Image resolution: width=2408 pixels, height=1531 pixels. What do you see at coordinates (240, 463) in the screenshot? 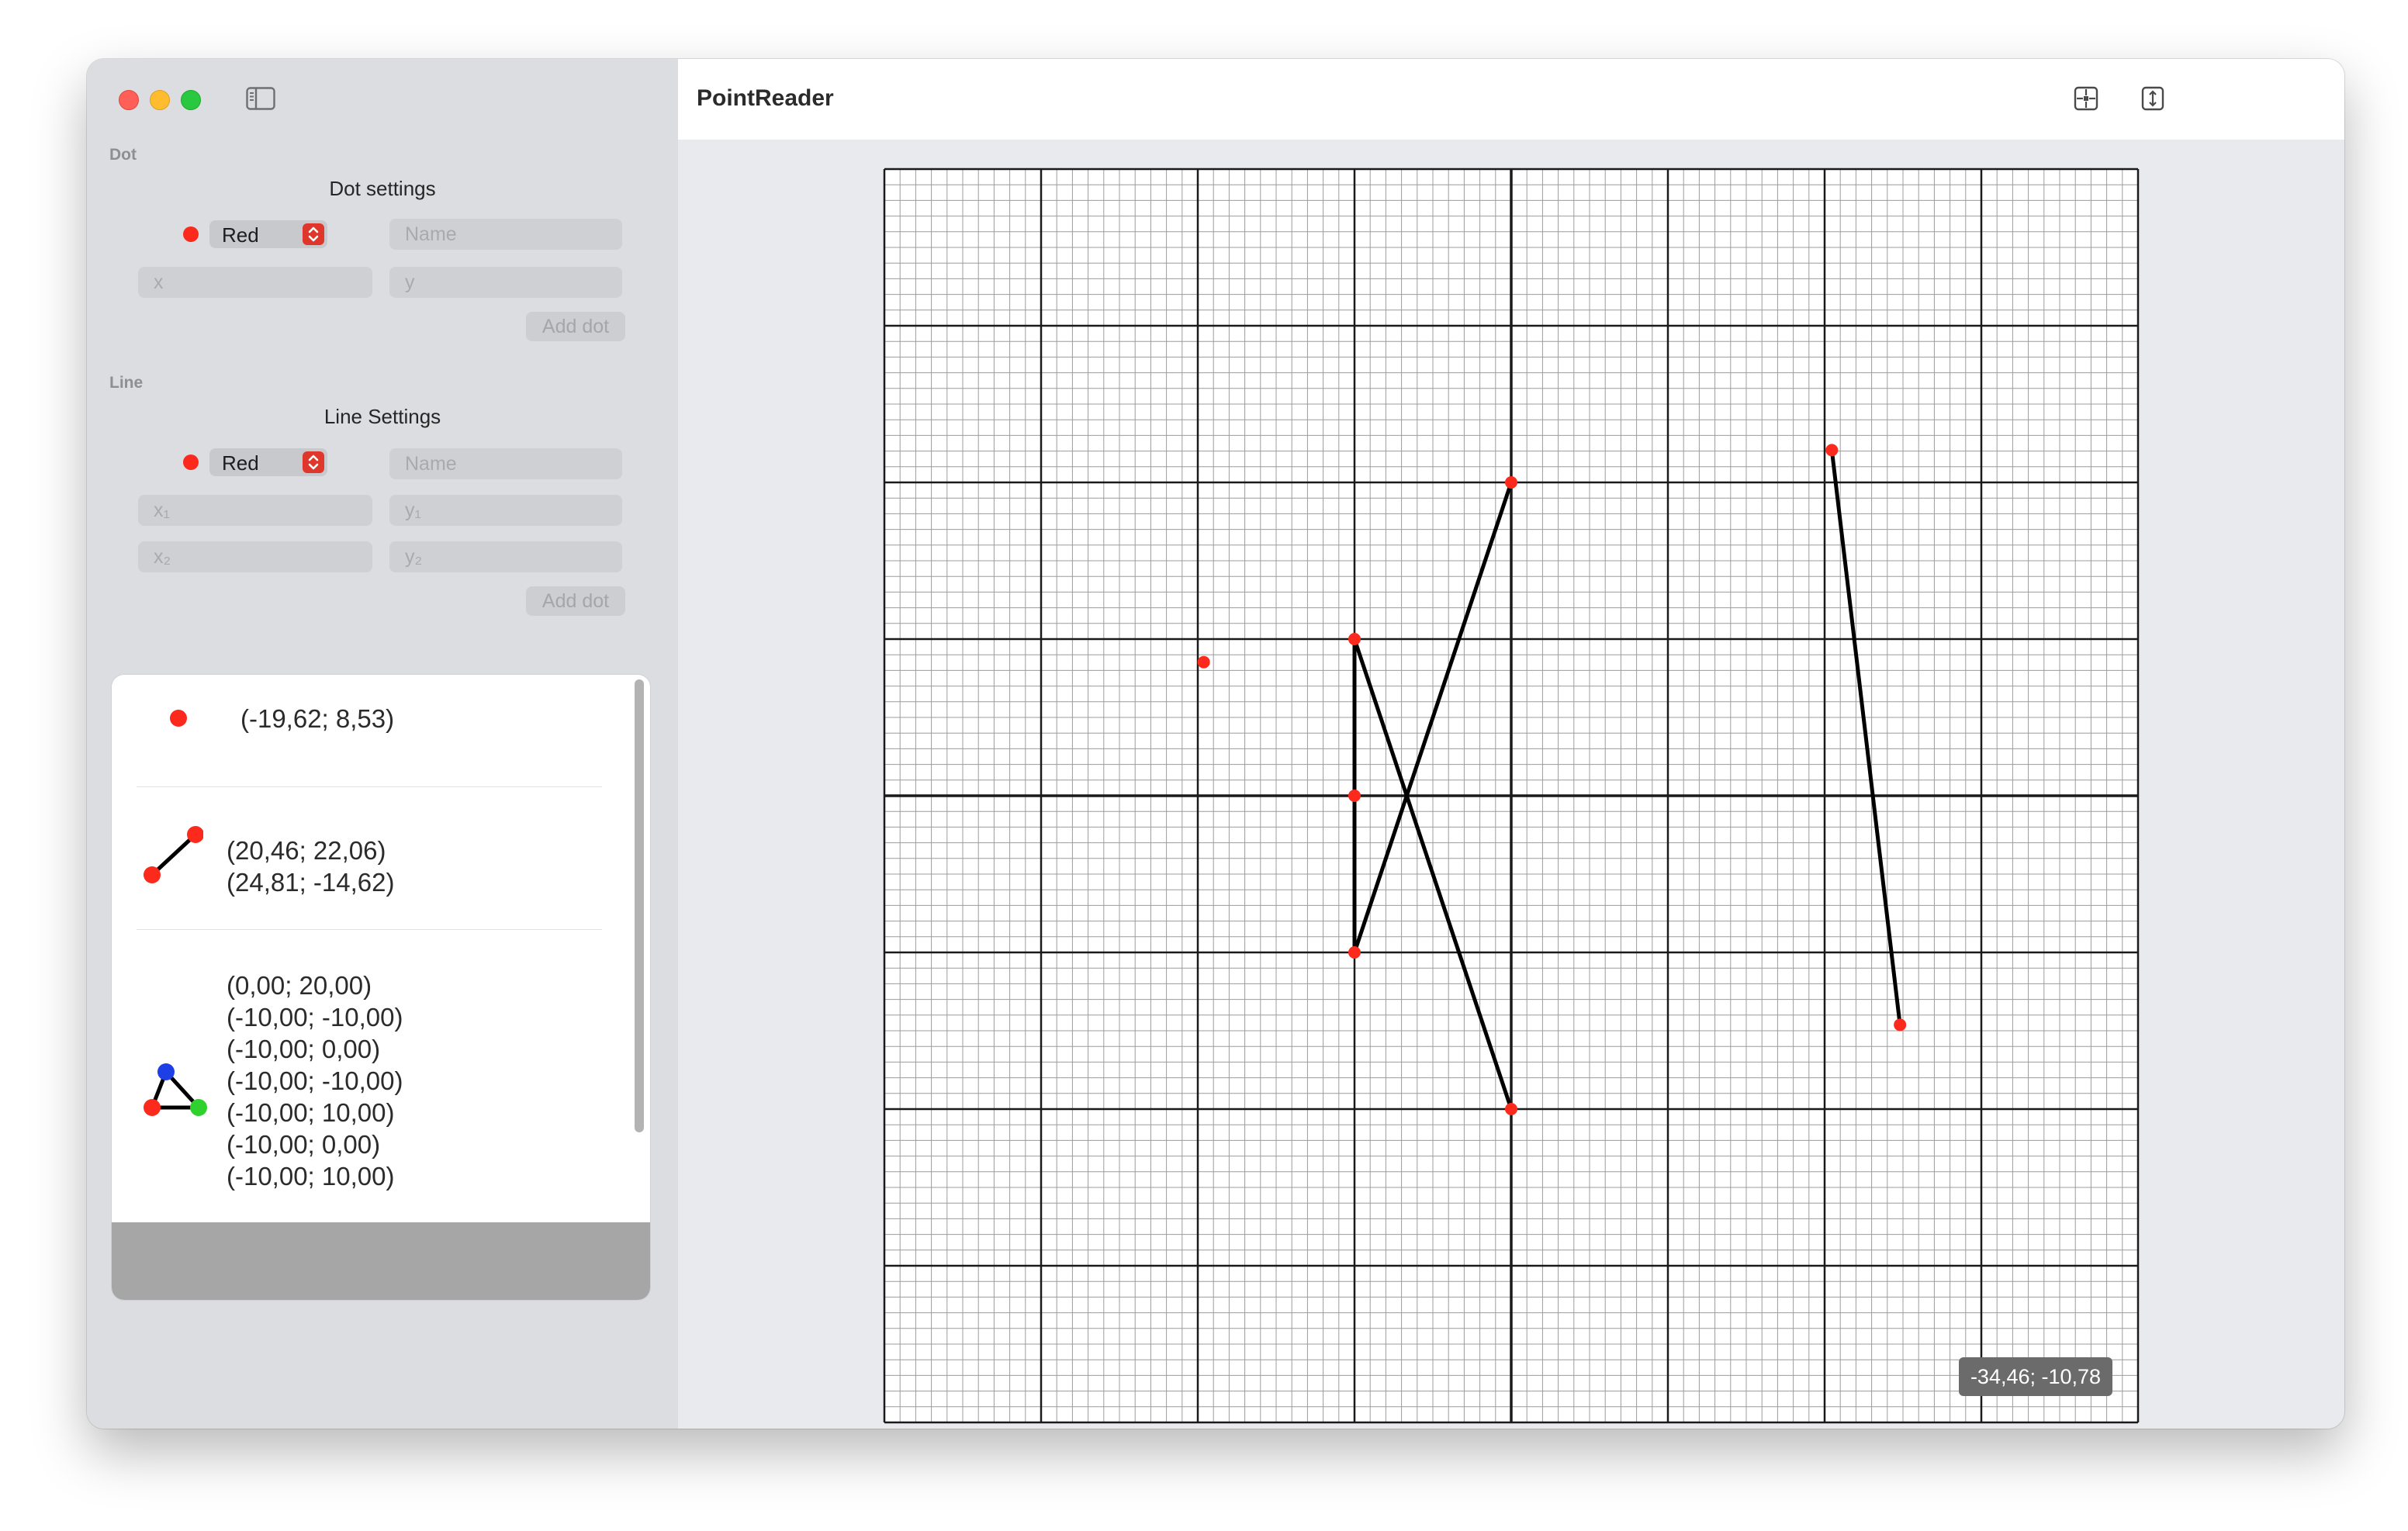
I see `line-color-label: Red` at bounding box center [240, 463].